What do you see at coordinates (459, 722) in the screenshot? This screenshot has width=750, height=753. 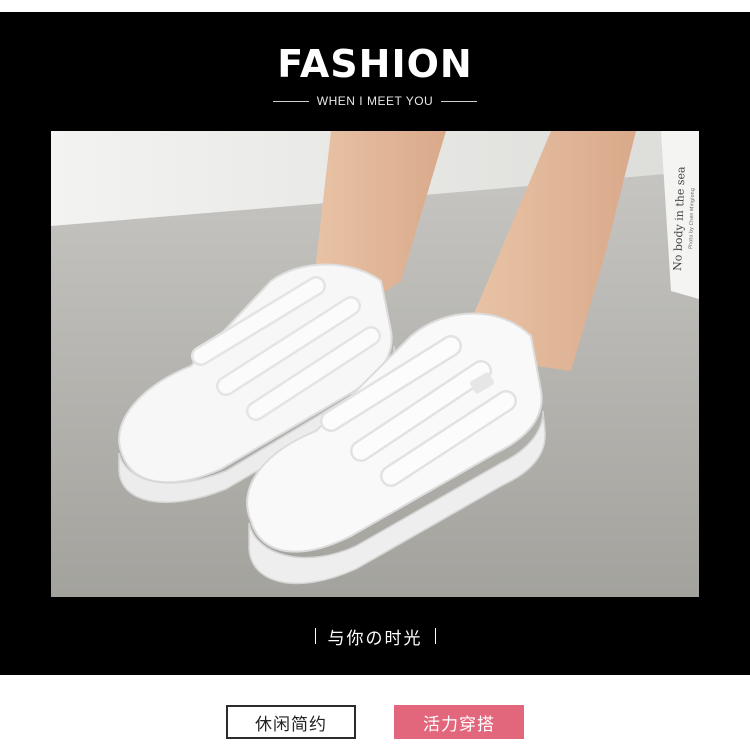 I see `tag-vibrant: 活力穿搭` at bounding box center [459, 722].